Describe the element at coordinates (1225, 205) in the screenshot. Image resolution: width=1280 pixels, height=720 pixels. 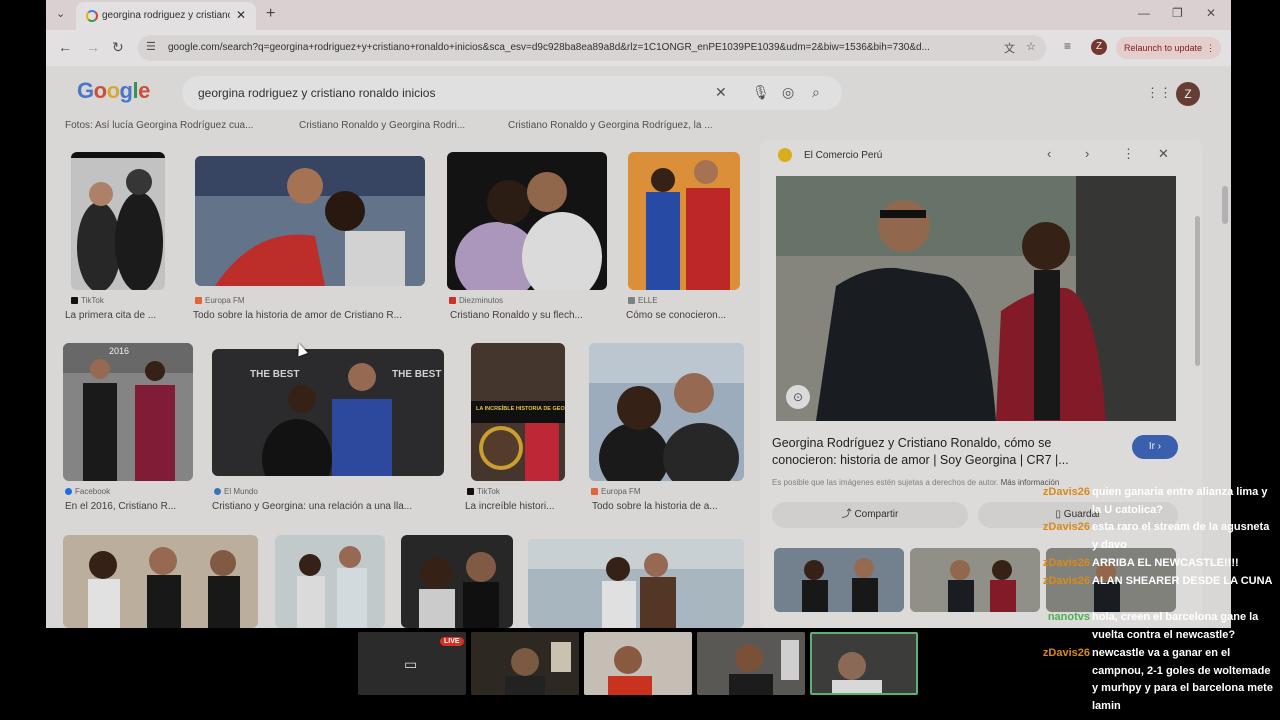
I see `page-scrollbar` at that location.